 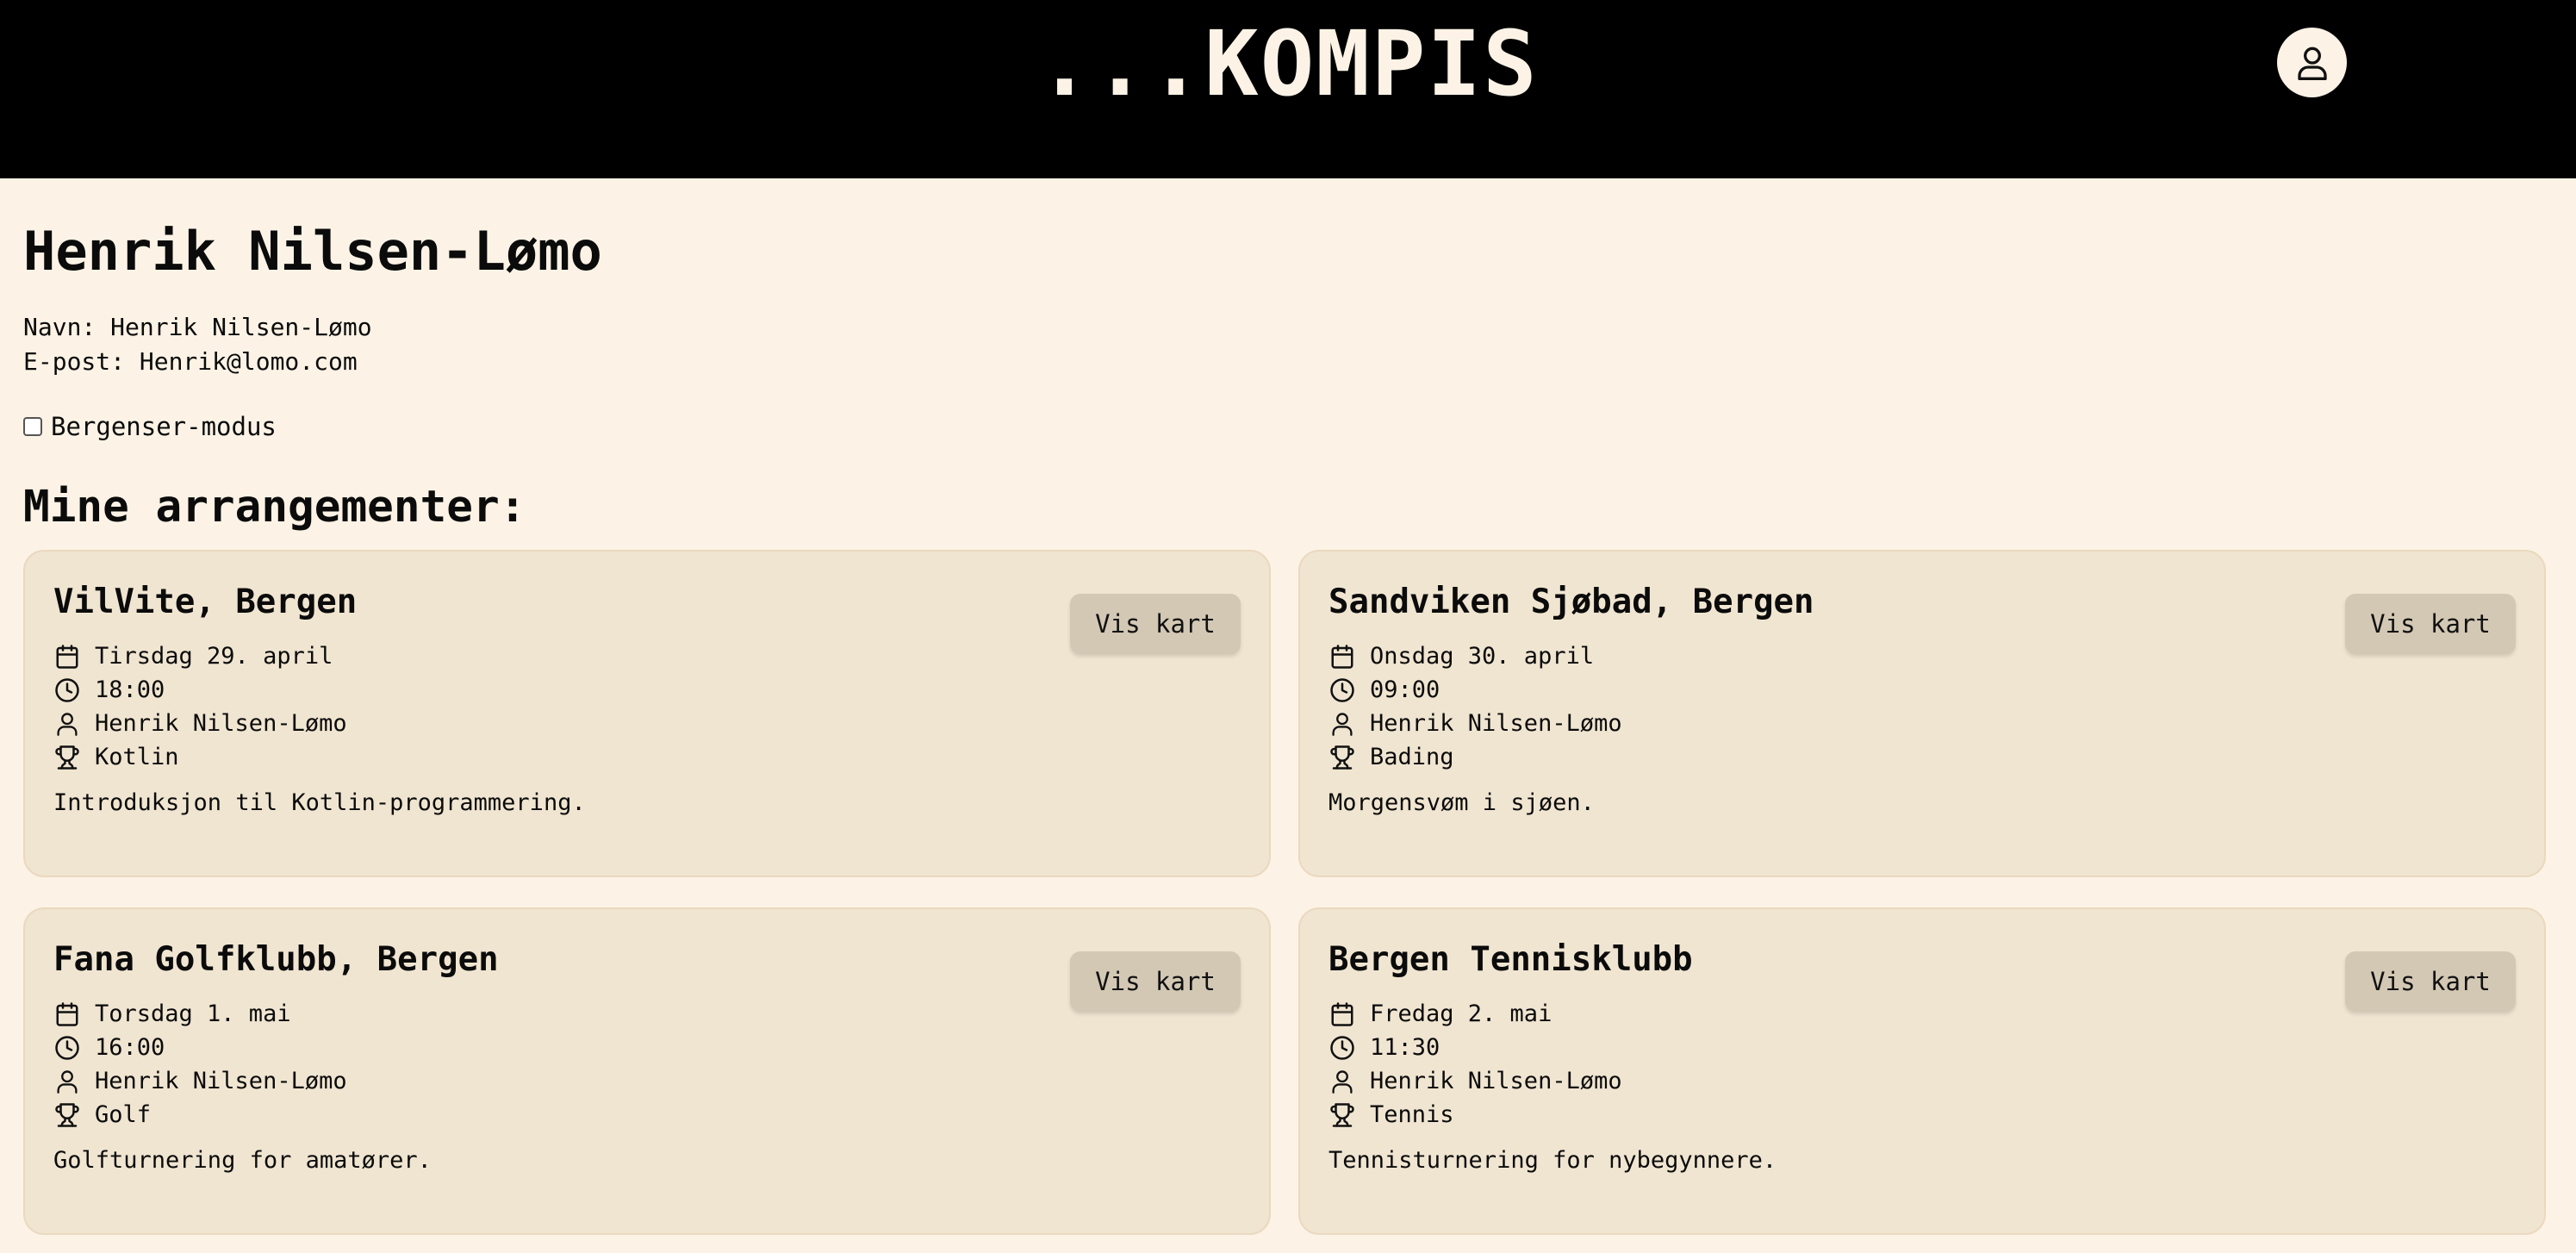 I want to click on event-description: Introduksjon til Kotlin-programmering., so click(x=320, y=803).